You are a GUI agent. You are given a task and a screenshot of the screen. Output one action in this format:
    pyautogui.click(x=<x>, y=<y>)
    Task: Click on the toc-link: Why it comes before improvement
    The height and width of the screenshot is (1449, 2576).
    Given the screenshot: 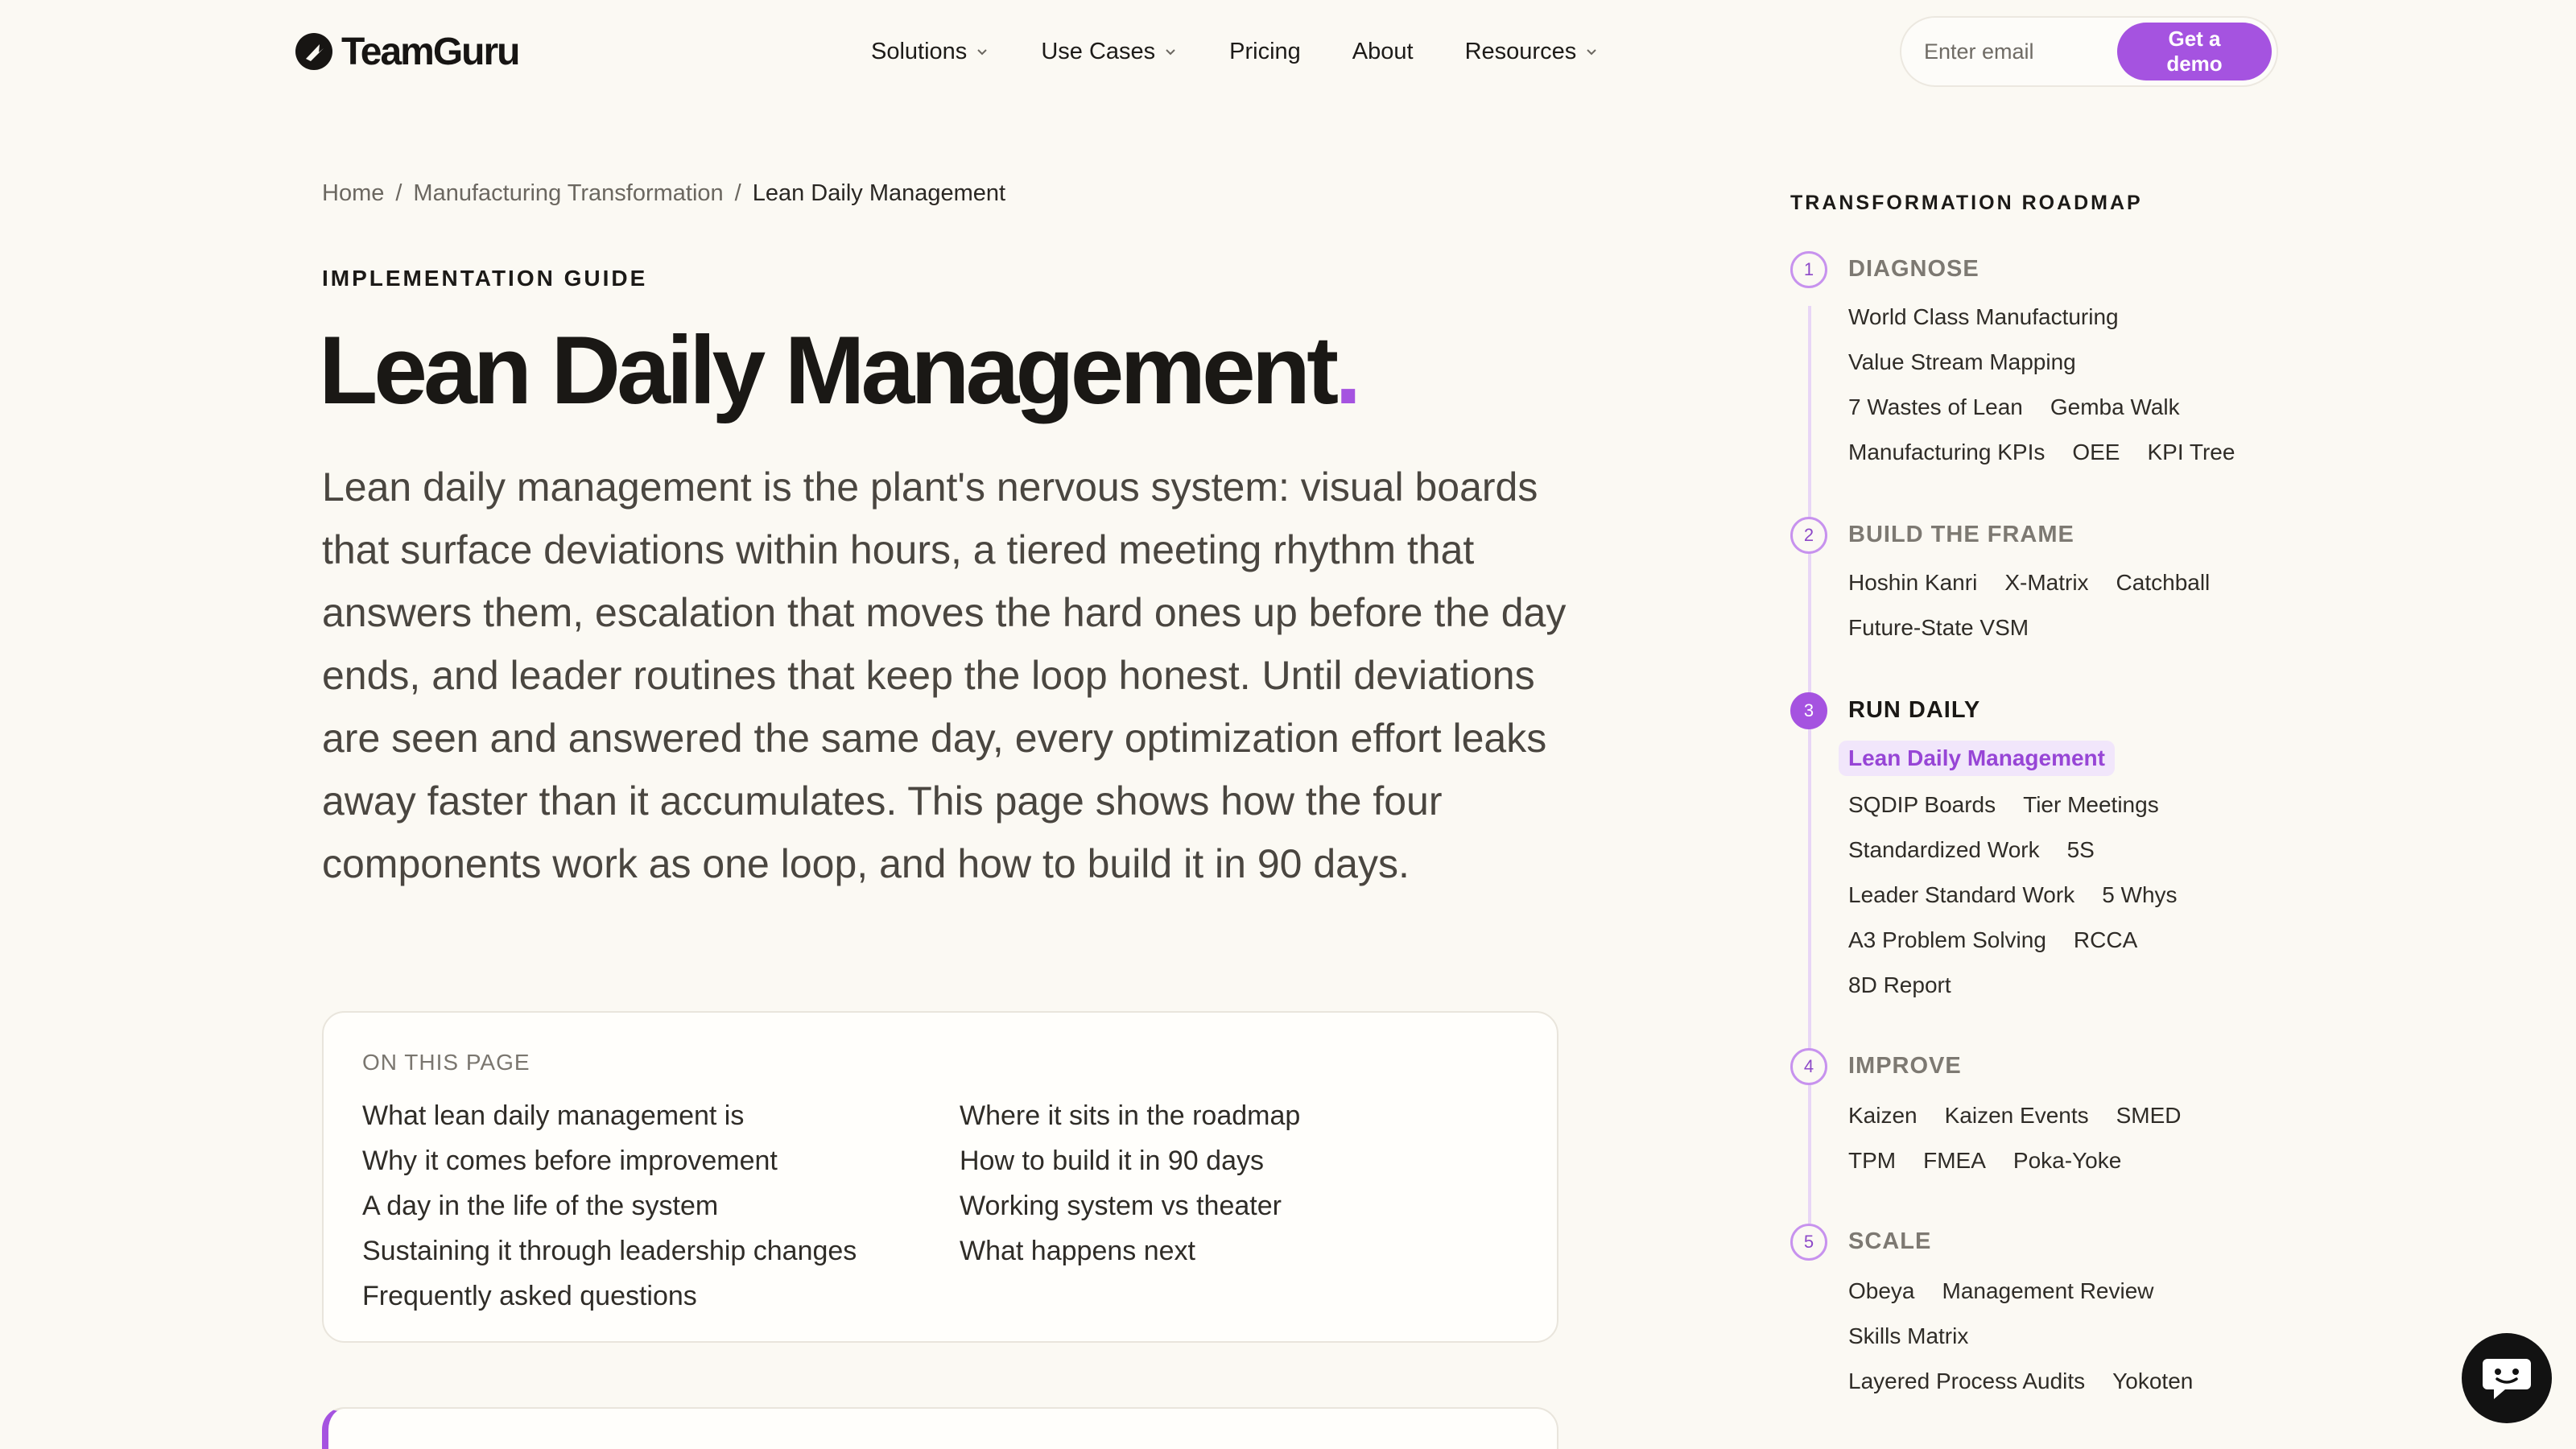 What is the action you would take?
    pyautogui.click(x=609, y=1160)
    